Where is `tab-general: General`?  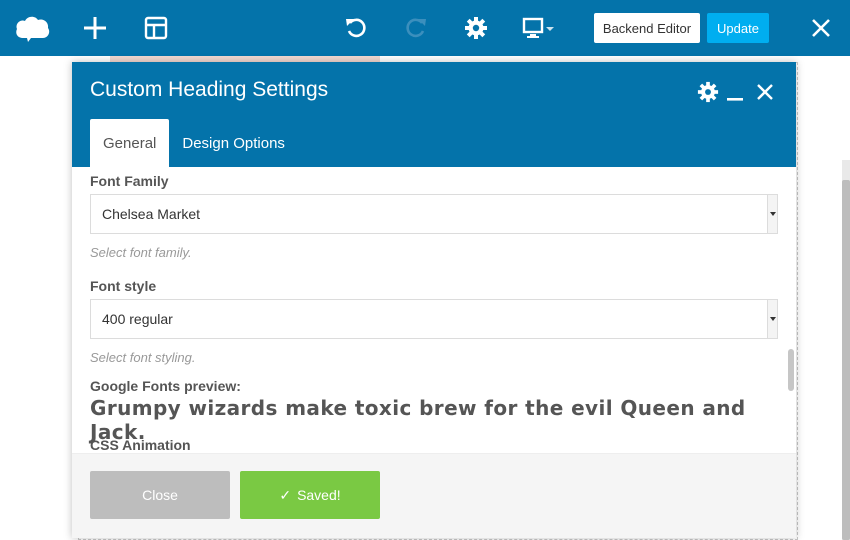
tab-general: General is located at coordinates (130, 143).